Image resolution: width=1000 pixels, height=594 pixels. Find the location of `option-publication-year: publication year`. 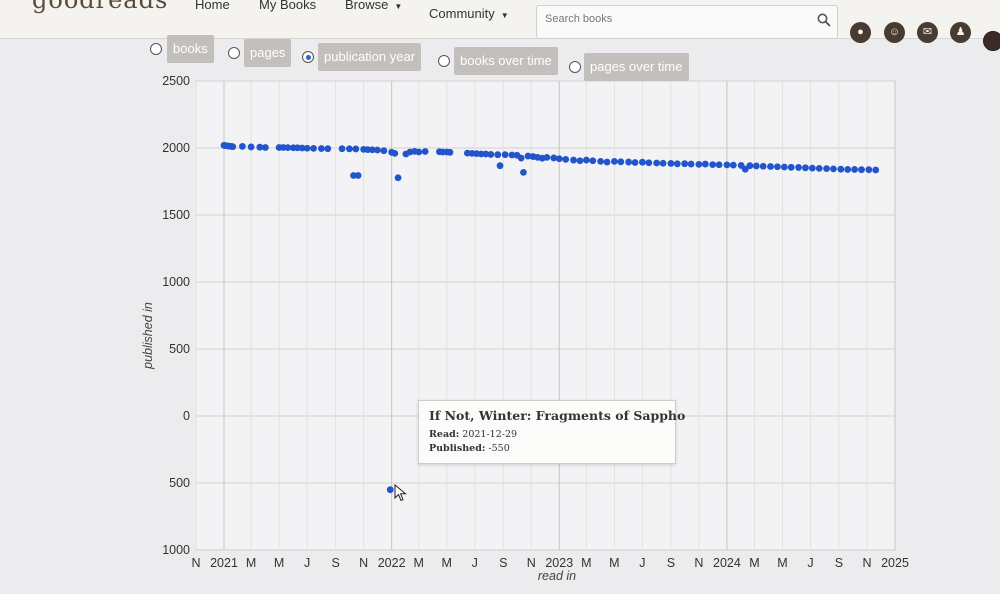

option-publication-year: publication year is located at coordinates (364, 57).